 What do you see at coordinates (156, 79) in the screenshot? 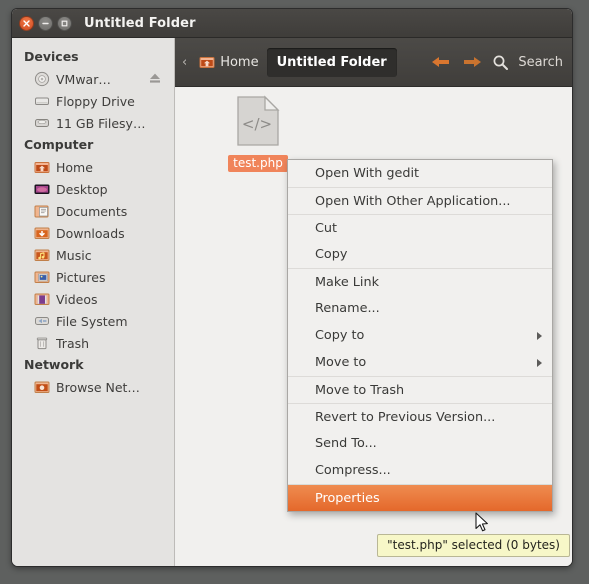
I see `eject-icon` at bounding box center [156, 79].